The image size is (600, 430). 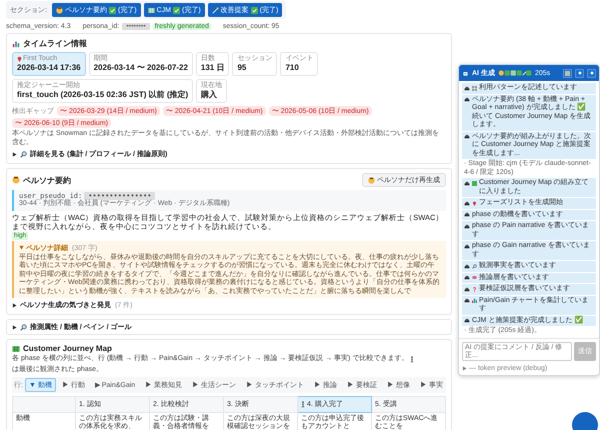 What do you see at coordinates (465, 73) in the screenshot?
I see `robot-icon` at bounding box center [465, 73].